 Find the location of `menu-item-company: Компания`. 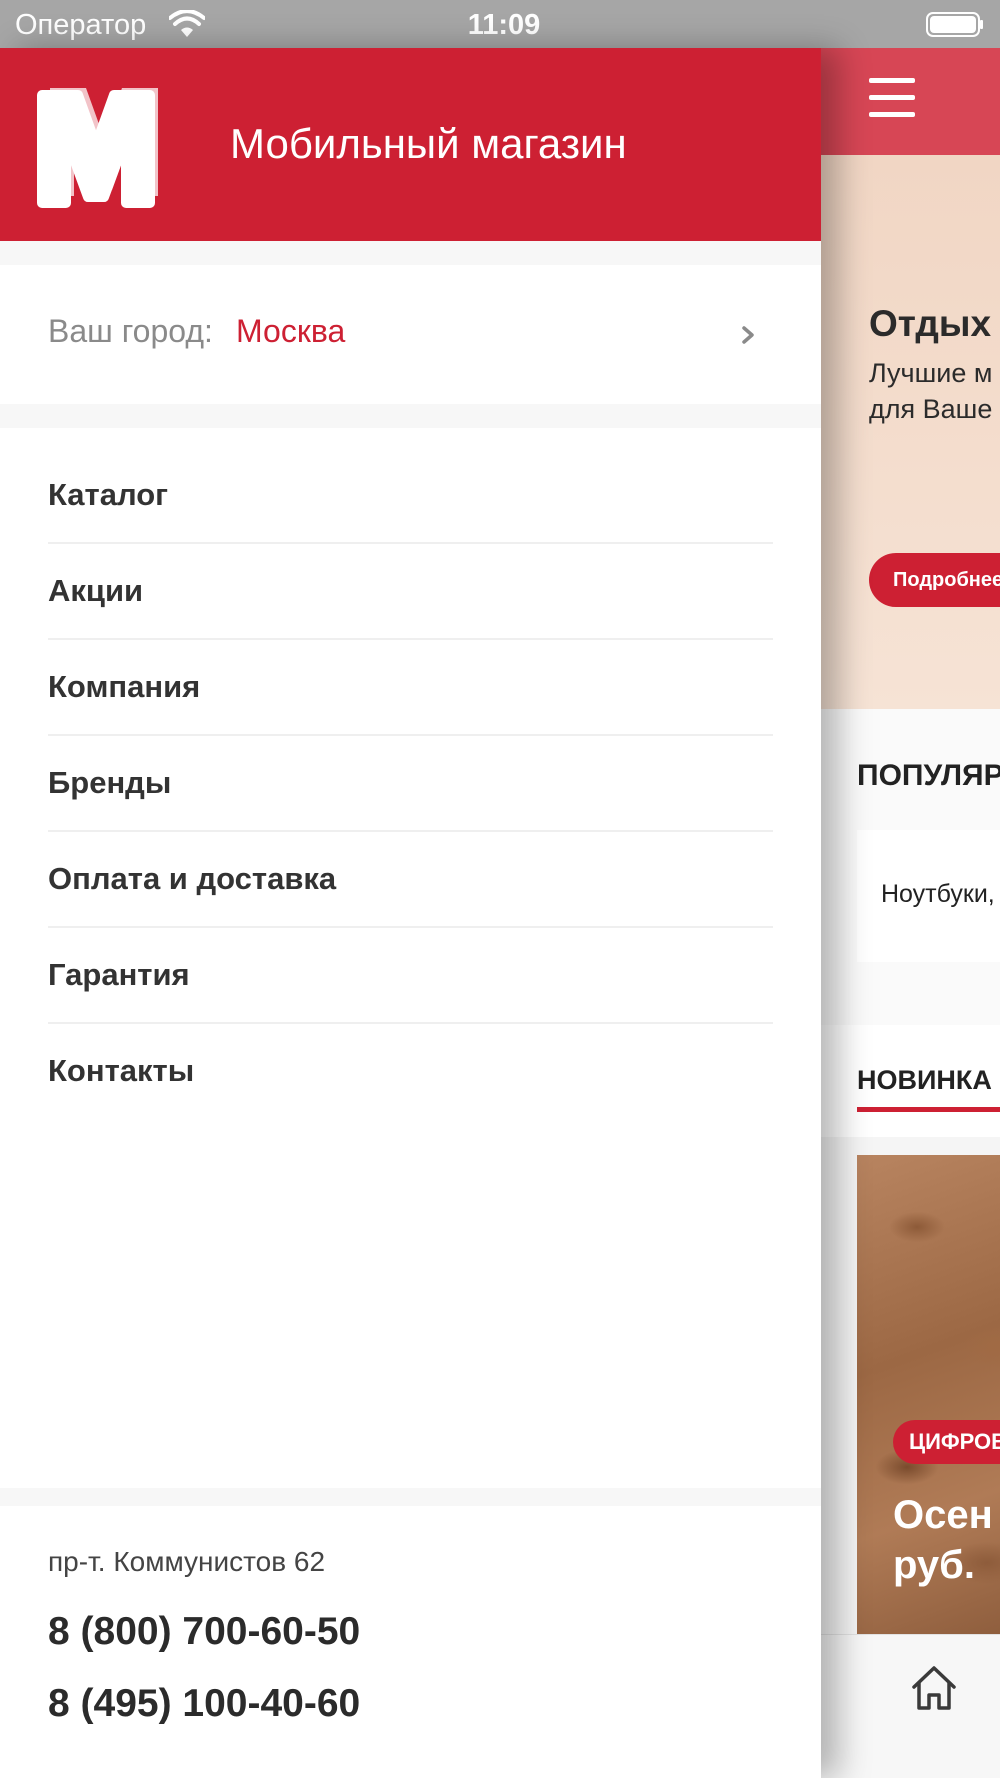

menu-item-company: Компания is located at coordinates (410, 688).